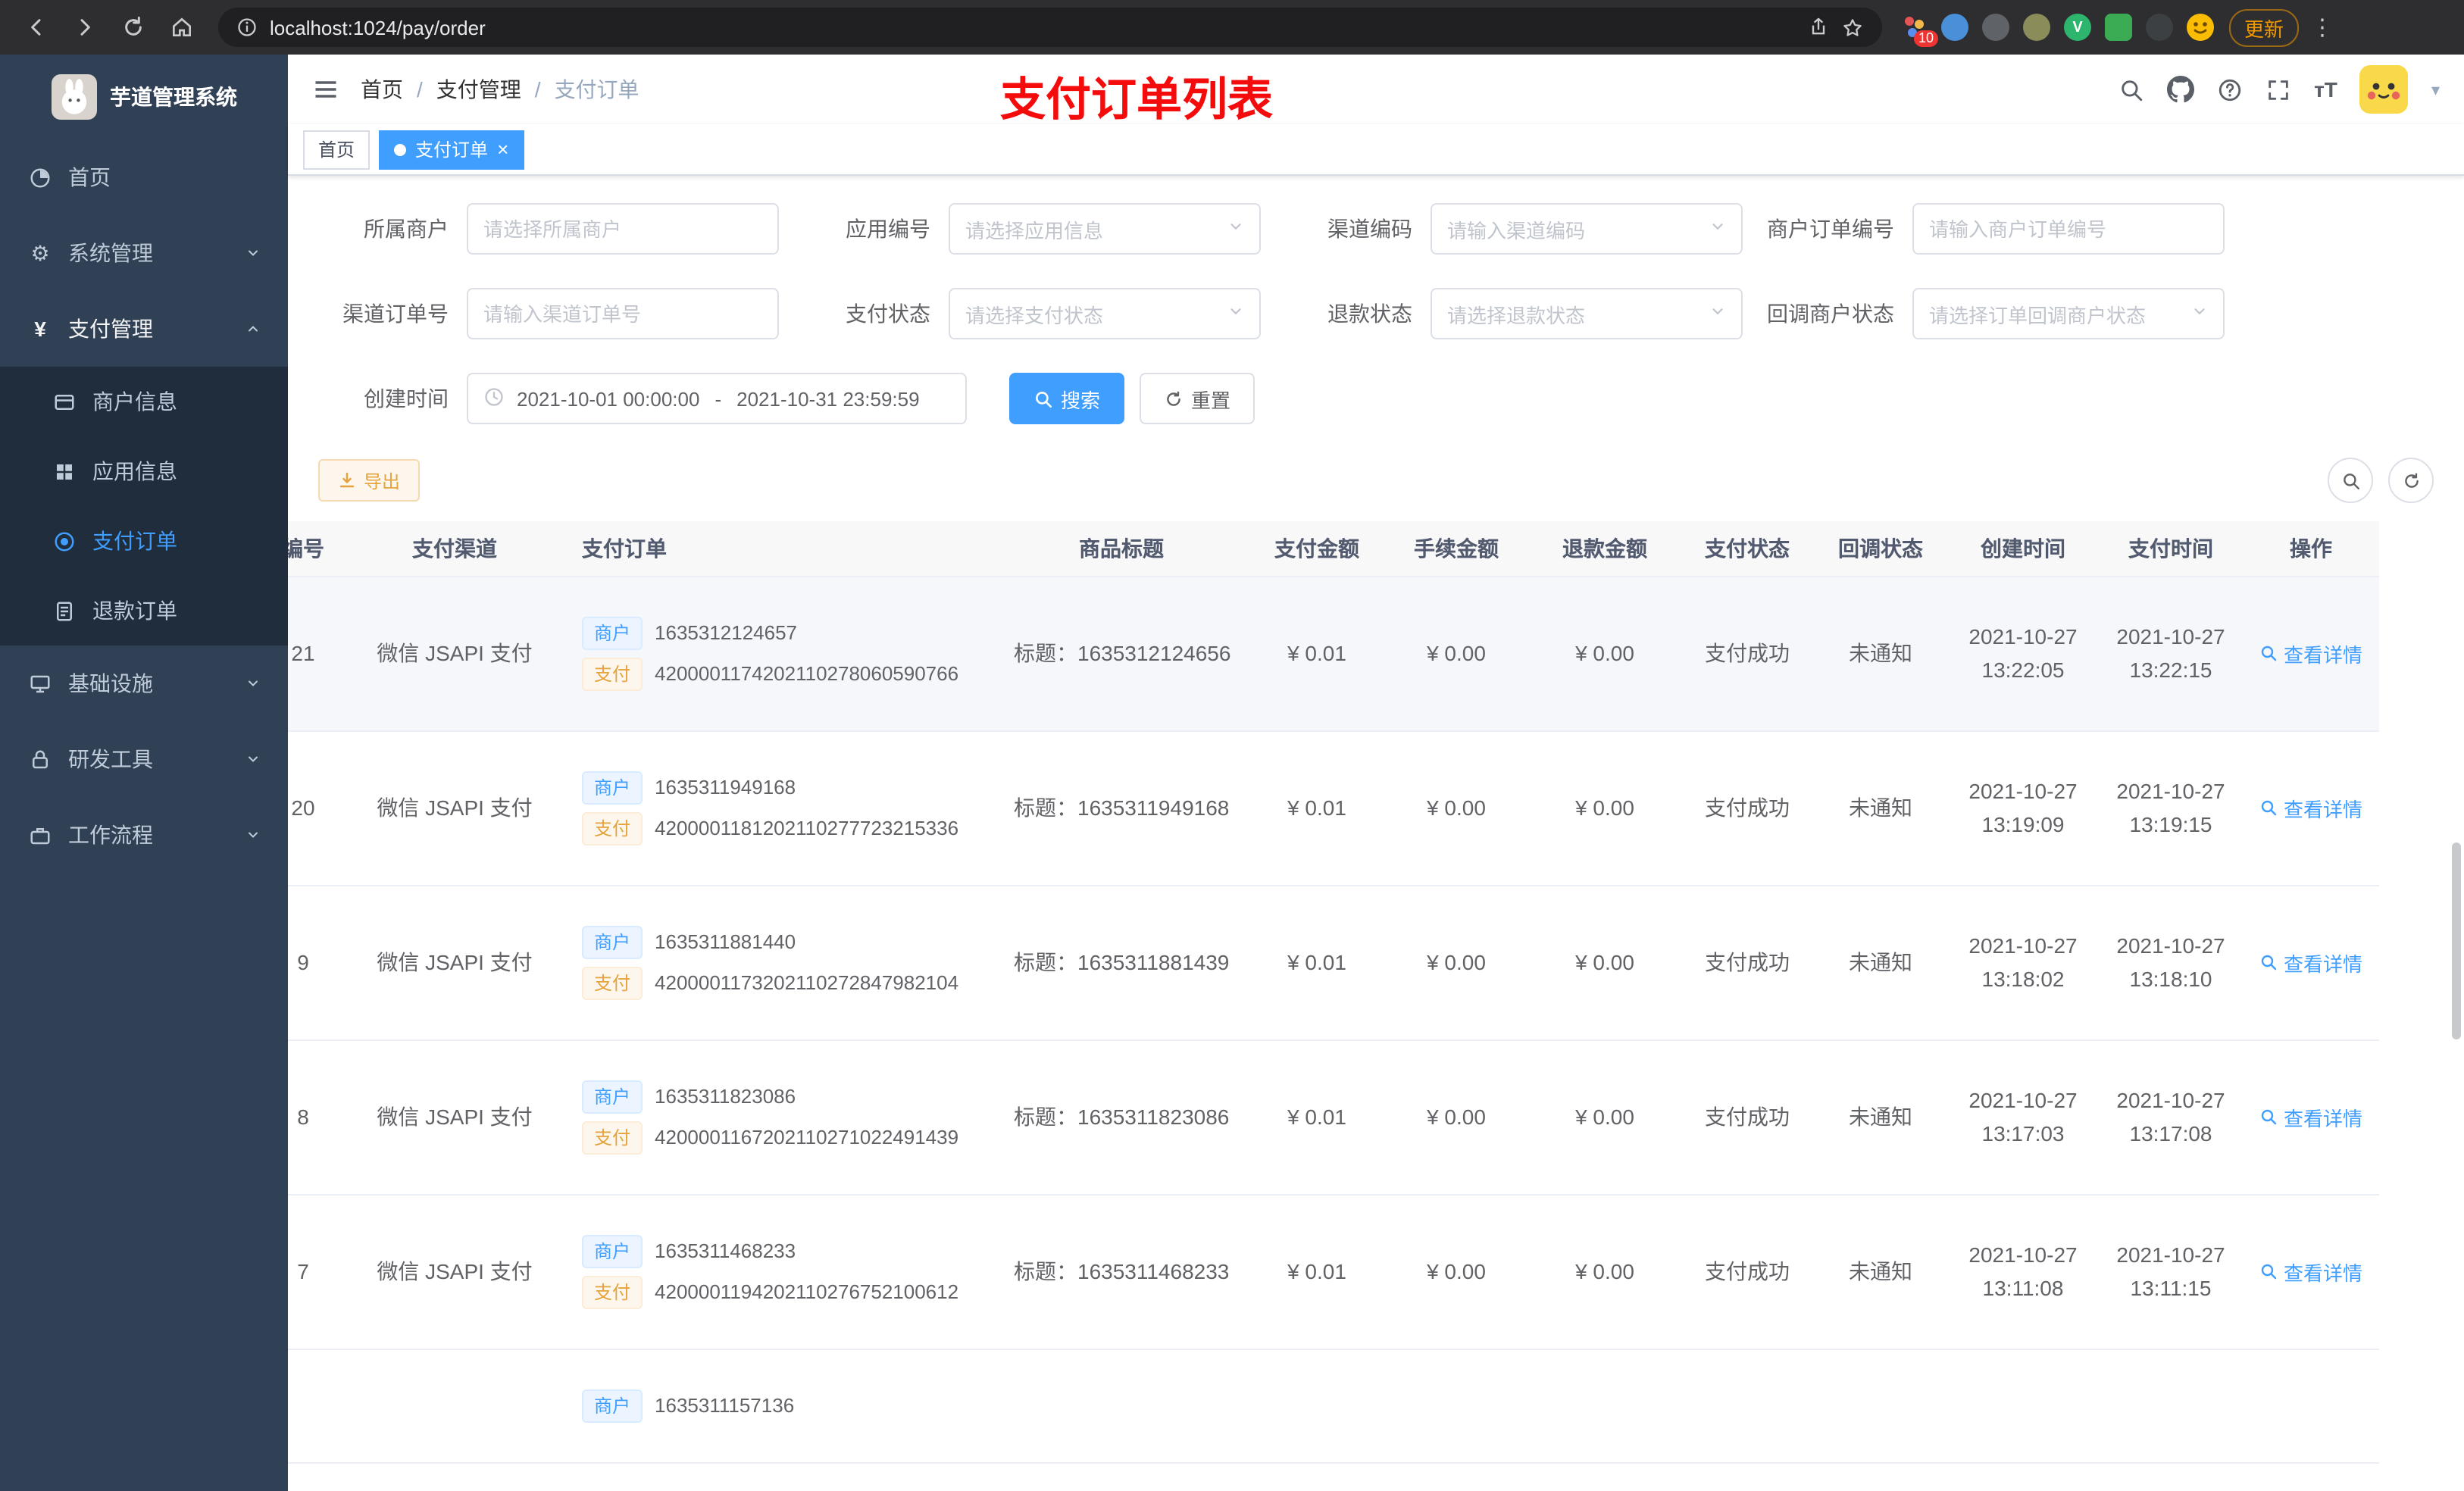 The image size is (2464, 1491). What do you see at coordinates (2159, 27) in the screenshot?
I see `extension-icon-pin` at bounding box center [2159, 27].